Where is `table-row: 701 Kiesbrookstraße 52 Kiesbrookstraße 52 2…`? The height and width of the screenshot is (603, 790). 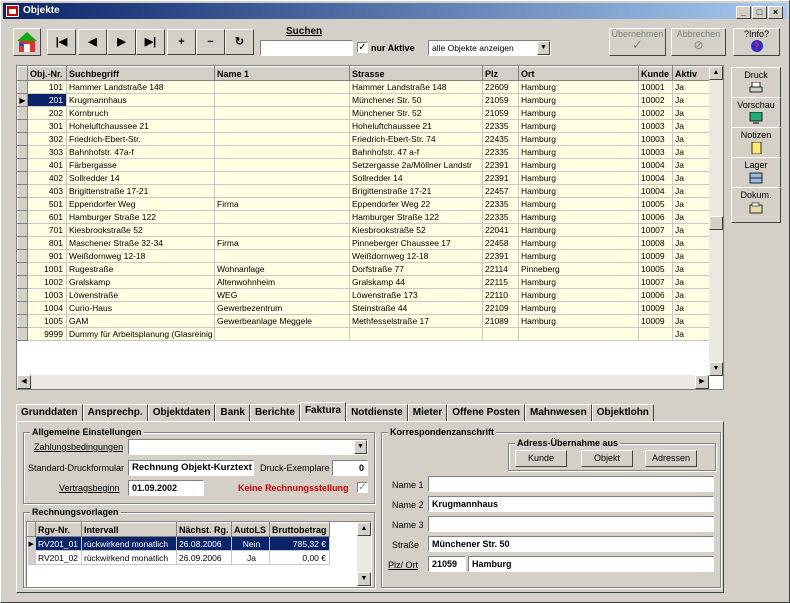
table-row: 701 Kiesbrookstraße 52 Kiesbrookstraße 52 2… is located at coordinates (363, 230).